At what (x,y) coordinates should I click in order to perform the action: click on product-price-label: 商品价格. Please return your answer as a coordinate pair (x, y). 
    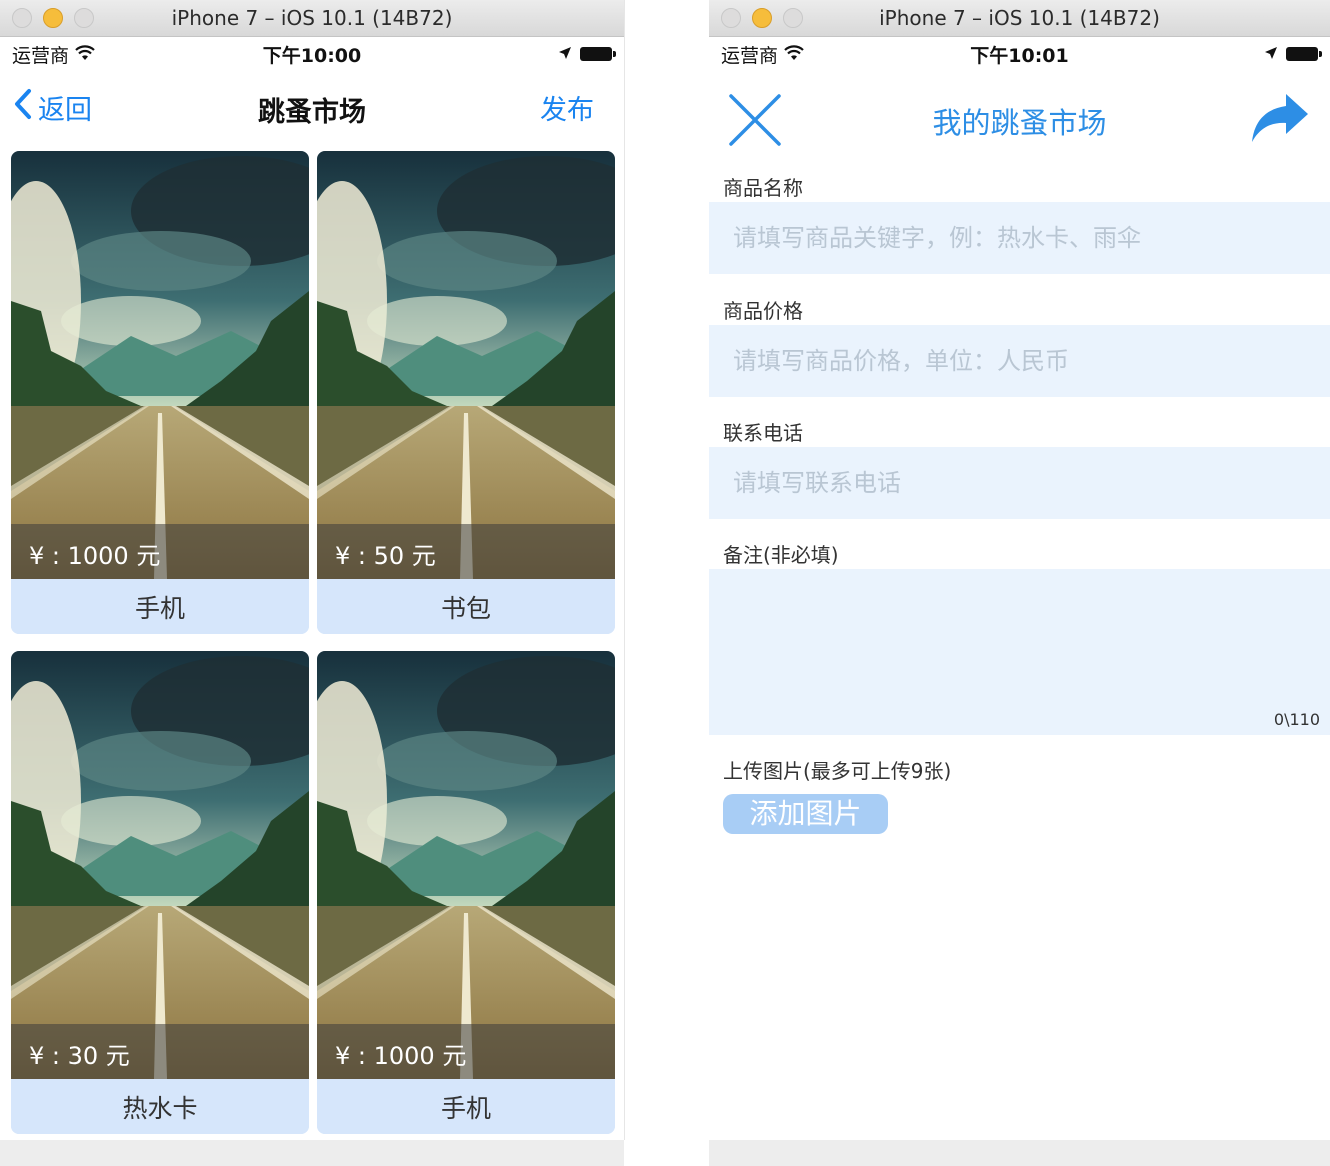
    Looking at the image, I should click on (763, 311).